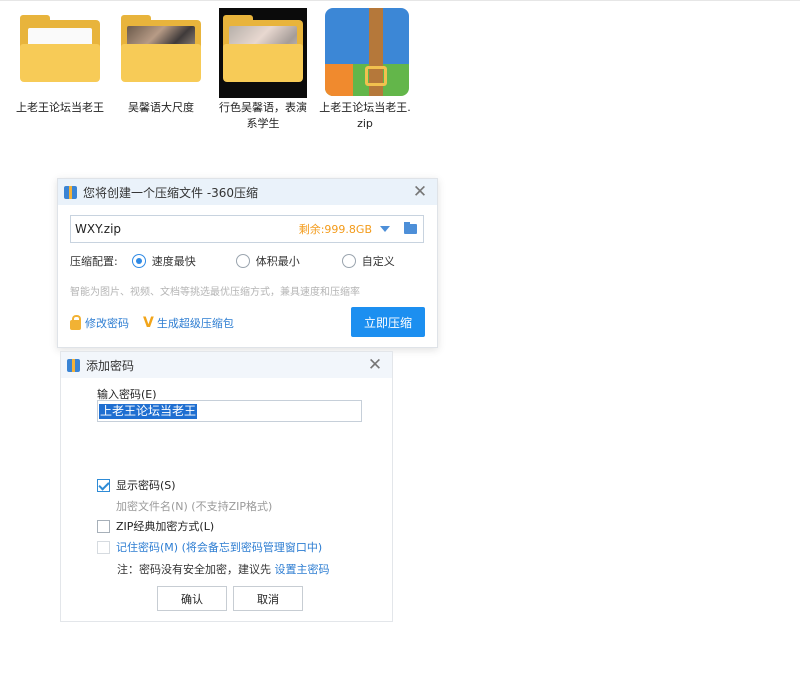 This screenshot has height=673, width=800. I want to click on remember-password-option: 记住密码(M) (将会备忘到密码管理窗口中), so click(209, 547).